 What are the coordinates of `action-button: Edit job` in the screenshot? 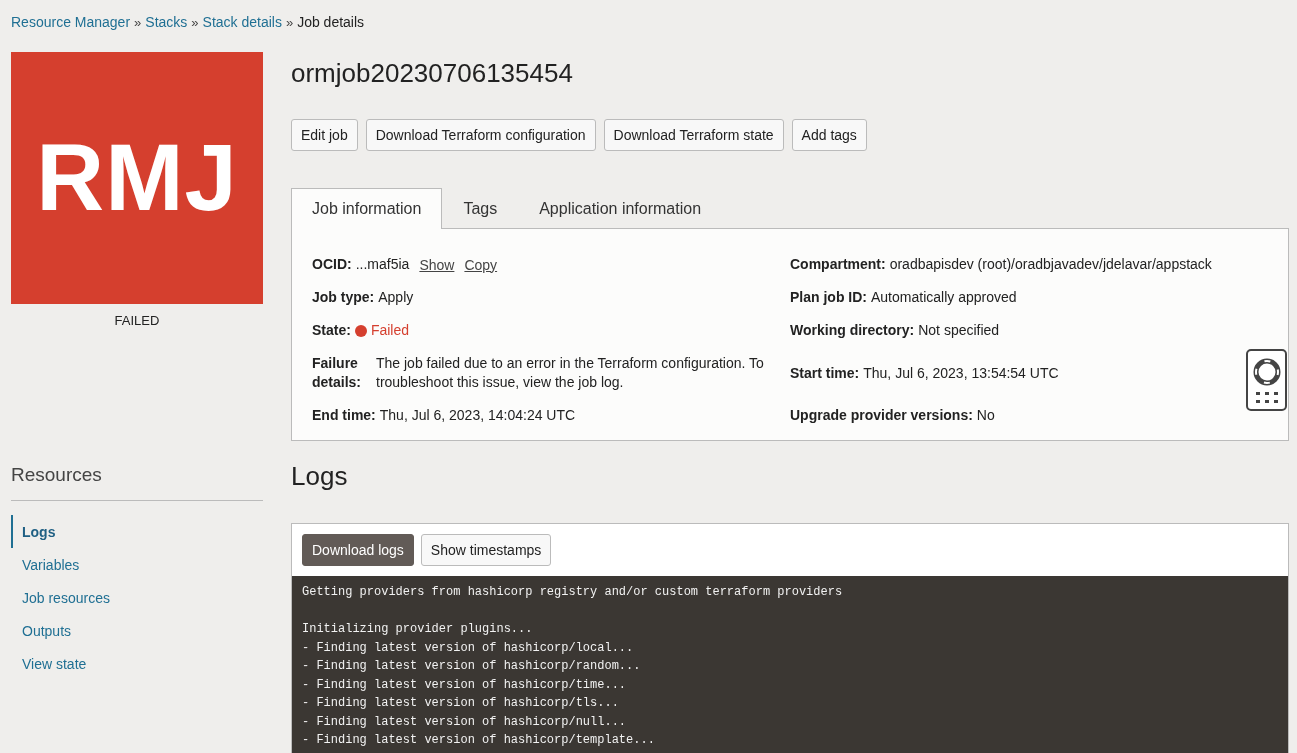 It's located at (324, 135).